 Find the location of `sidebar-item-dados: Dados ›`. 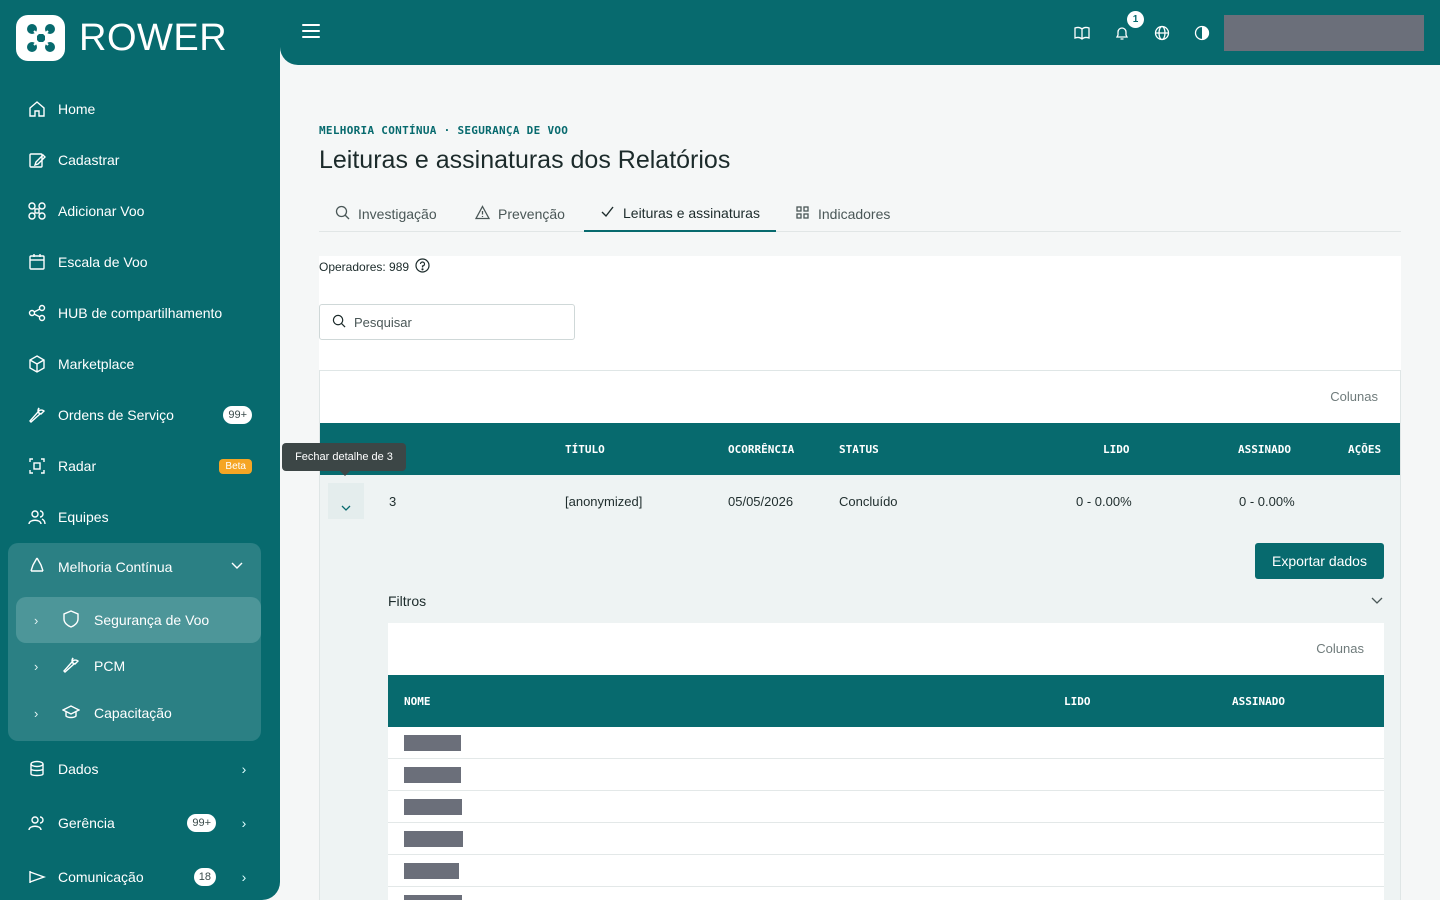

sidebar-item-dados: Dados › is located at coordinates (140, 769).